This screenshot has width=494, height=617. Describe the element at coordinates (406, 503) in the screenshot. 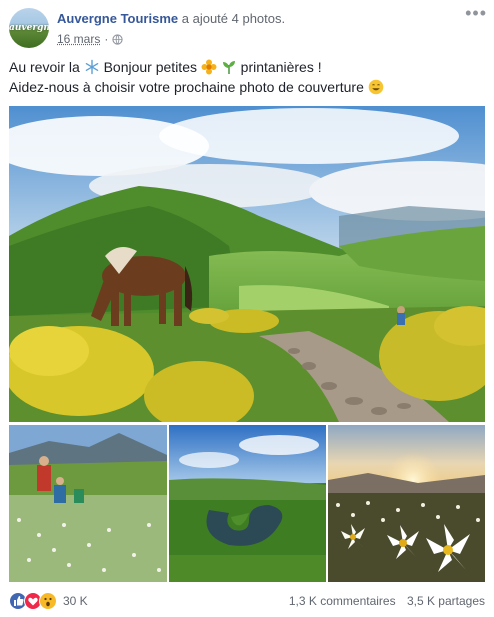

I see `daffodils-sunset-photo` at that location.